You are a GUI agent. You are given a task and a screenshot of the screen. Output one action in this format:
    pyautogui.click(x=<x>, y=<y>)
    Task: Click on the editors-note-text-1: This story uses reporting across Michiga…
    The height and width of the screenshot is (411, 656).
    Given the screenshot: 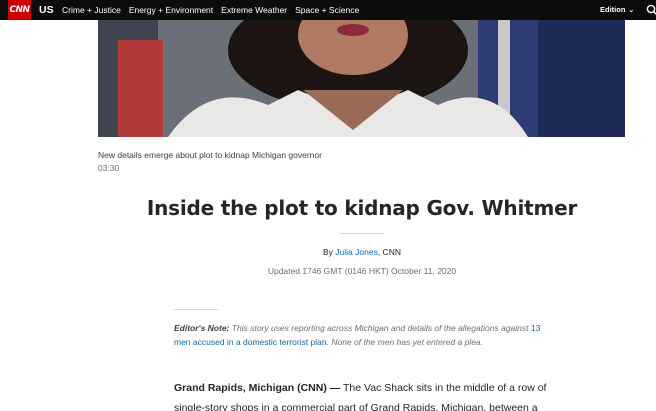 What is the action you would take?
    pyautogui.click(x=380, y=328)
    